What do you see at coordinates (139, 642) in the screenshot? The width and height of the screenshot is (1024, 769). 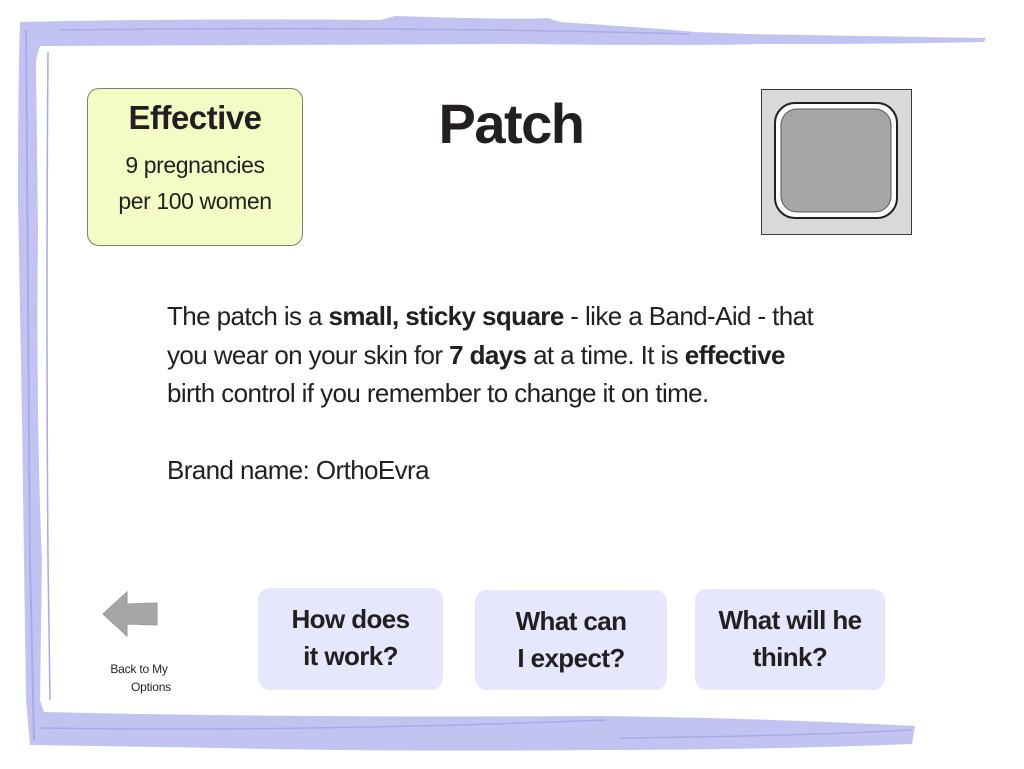 I see `back-to-options-button: Back to My Options` at bounding box center [139, 642].